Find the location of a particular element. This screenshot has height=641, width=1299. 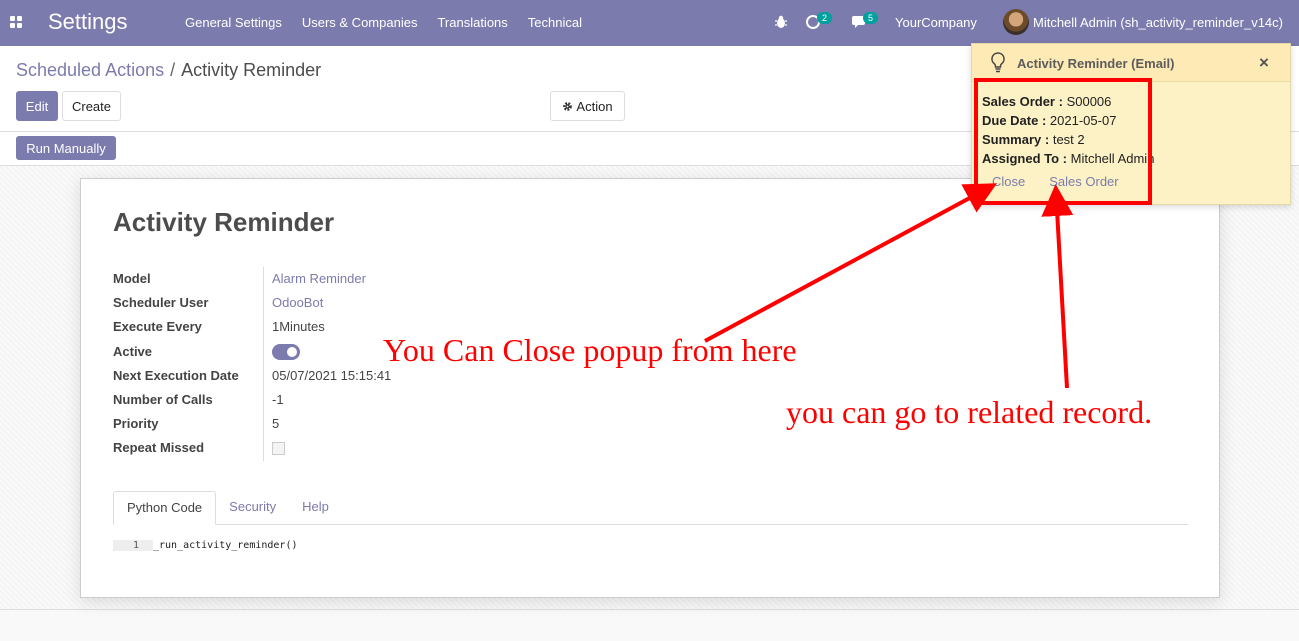

breadcrumb-scheduled-actions: Scheduled Actions is located at coordinates (90, 70).